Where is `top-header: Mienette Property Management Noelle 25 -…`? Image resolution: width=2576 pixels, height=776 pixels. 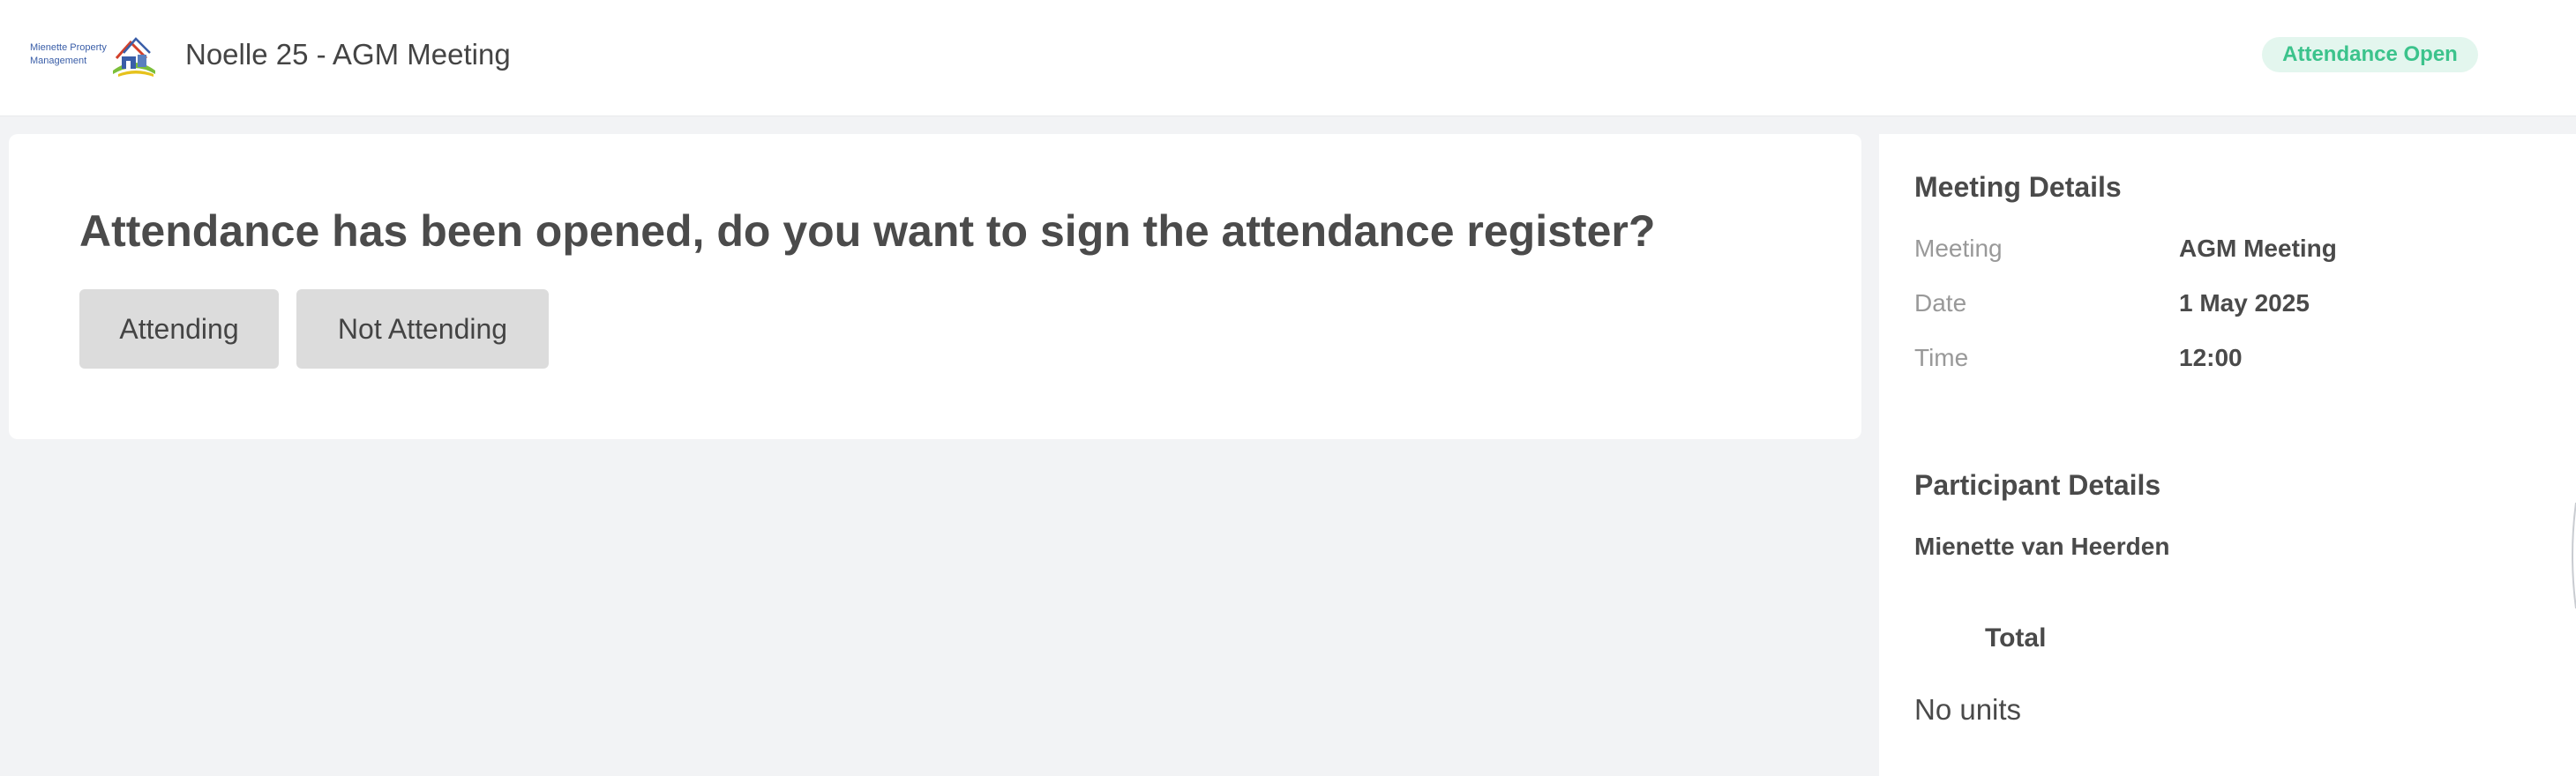
top-header: Mienette Property Management Noelle 25 -… is located at coordinates (1288, 58).